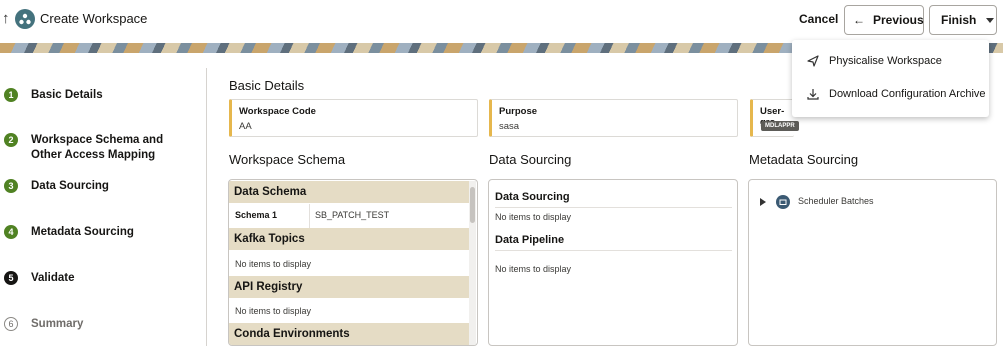 This screenshot has width=1003, height=346. What do you see at coordinates (53, 278) in the screenshot?
I see `step-label: Validate` at bounding box center [53, 278].